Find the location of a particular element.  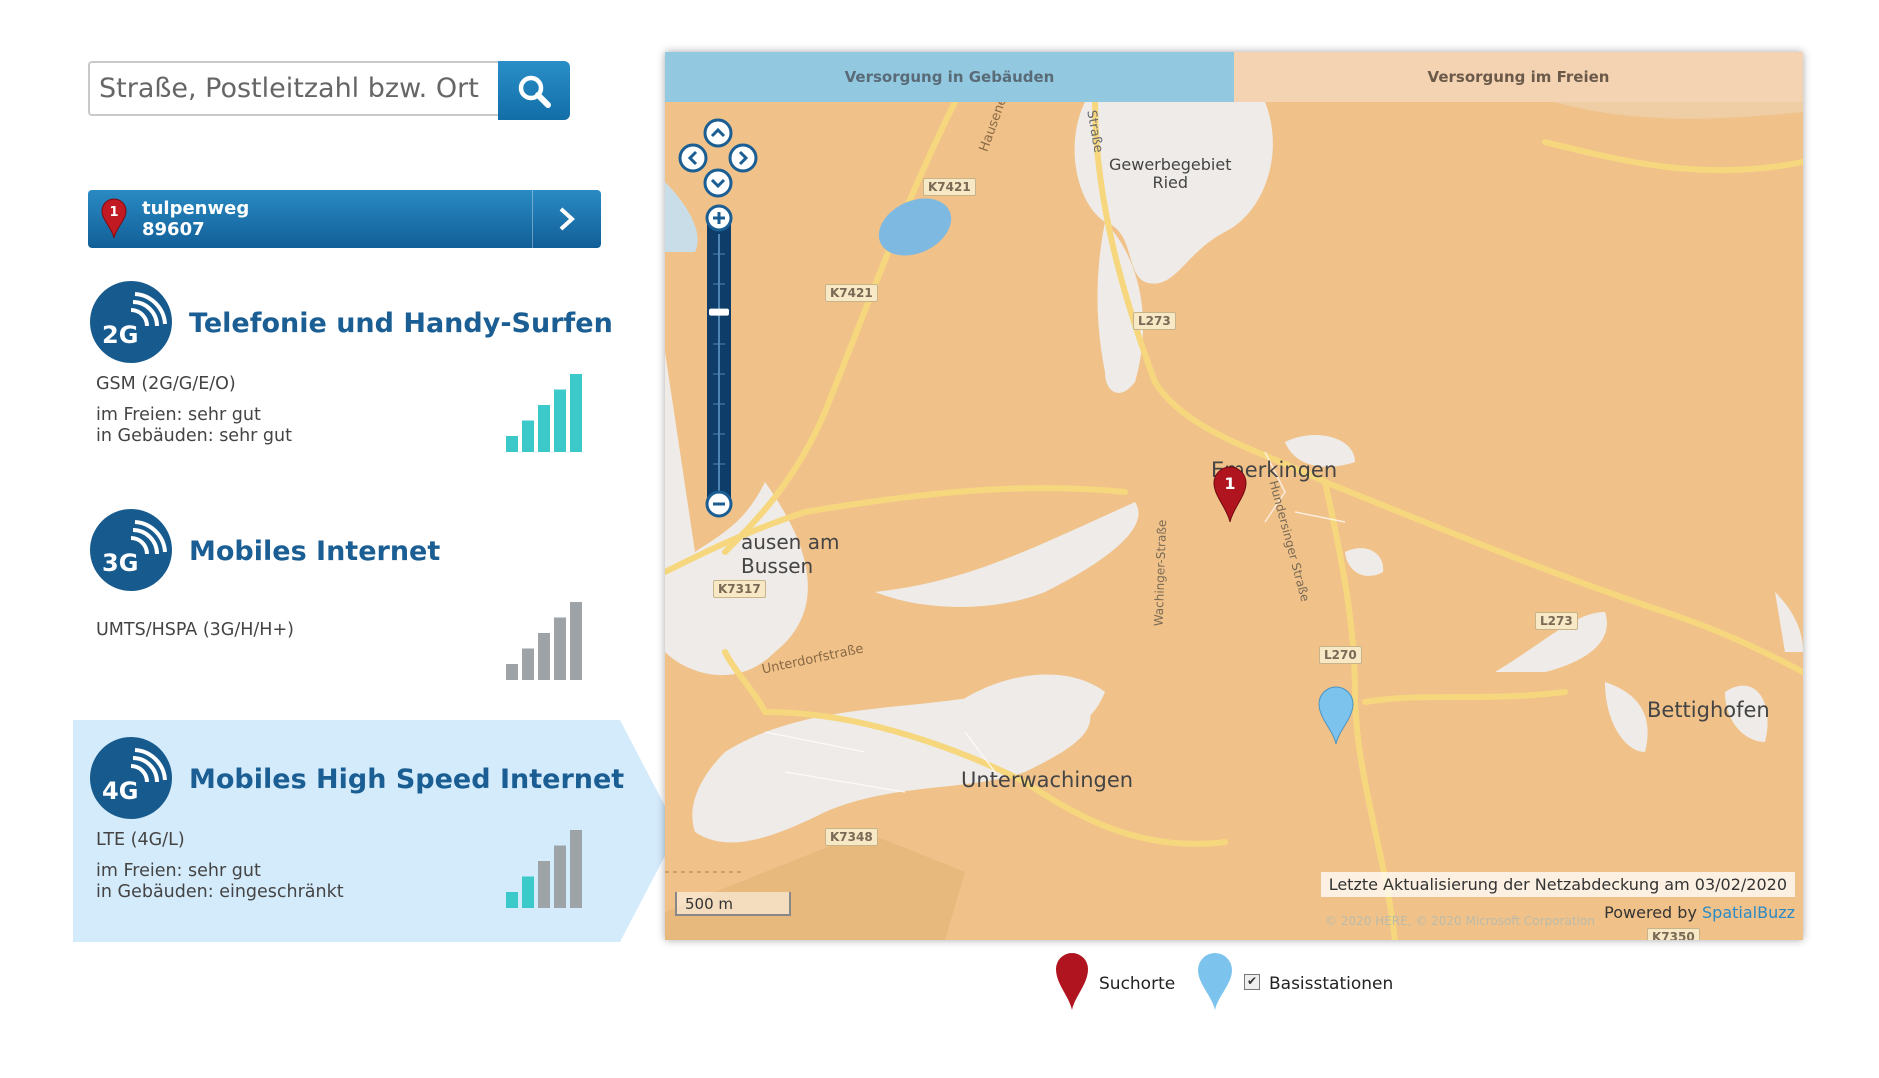

pan-control is located at coordinates (718, 158).